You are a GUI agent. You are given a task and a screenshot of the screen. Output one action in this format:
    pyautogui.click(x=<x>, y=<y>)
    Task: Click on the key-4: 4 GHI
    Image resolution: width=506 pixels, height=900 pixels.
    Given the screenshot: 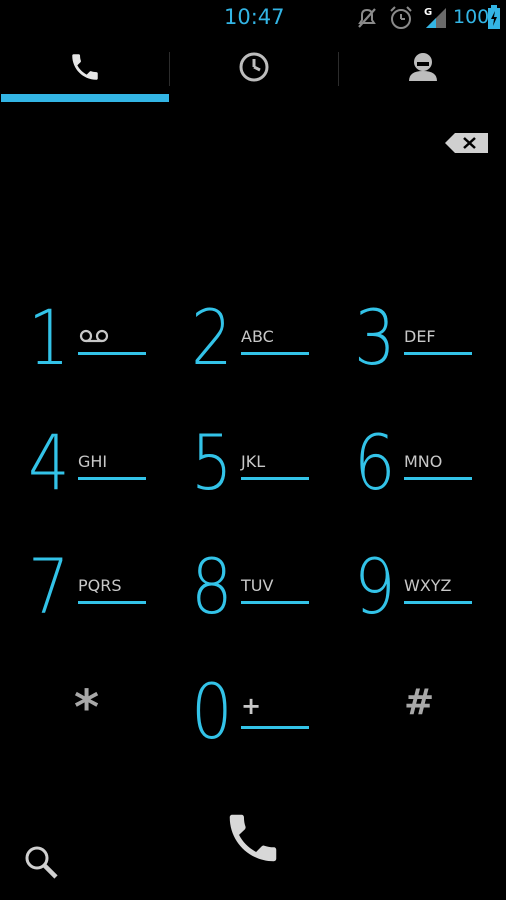 What is the action you would take?
    pyautogui.click(x=103, y=480)
    